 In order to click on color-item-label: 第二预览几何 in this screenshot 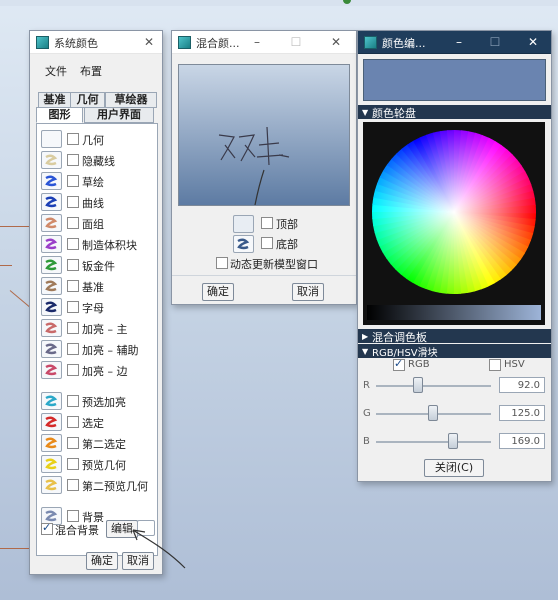, I will do `click(115, 486)`.